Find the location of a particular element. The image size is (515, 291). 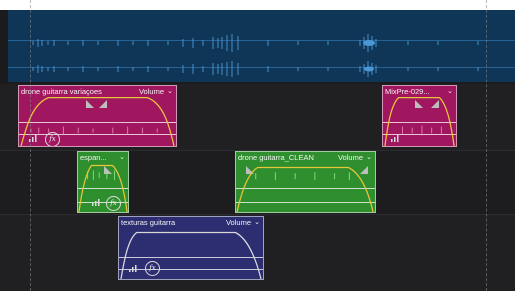

audio-clip-drone-clean: drone guitarra_CLEAN Volume ⌄ is located at coordinates (305, 182).